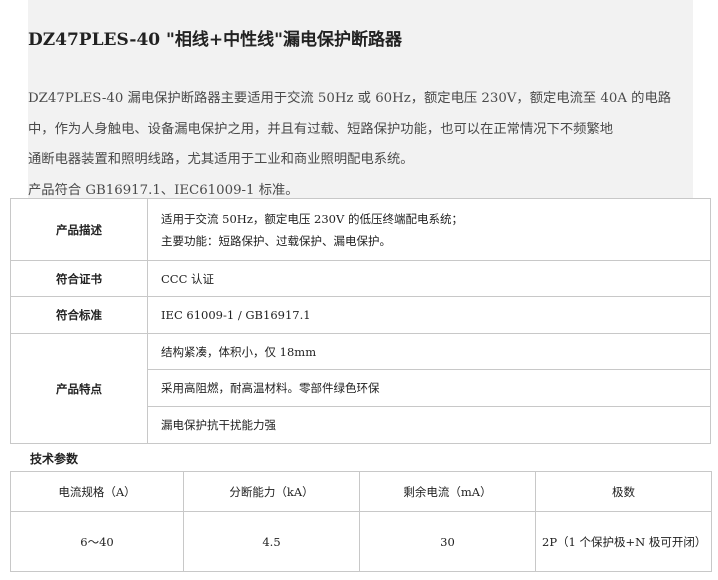 The width and height of the screenshot is (718, 580). I want to click on tech-params-heading: 技术参数, so click(54, 459).